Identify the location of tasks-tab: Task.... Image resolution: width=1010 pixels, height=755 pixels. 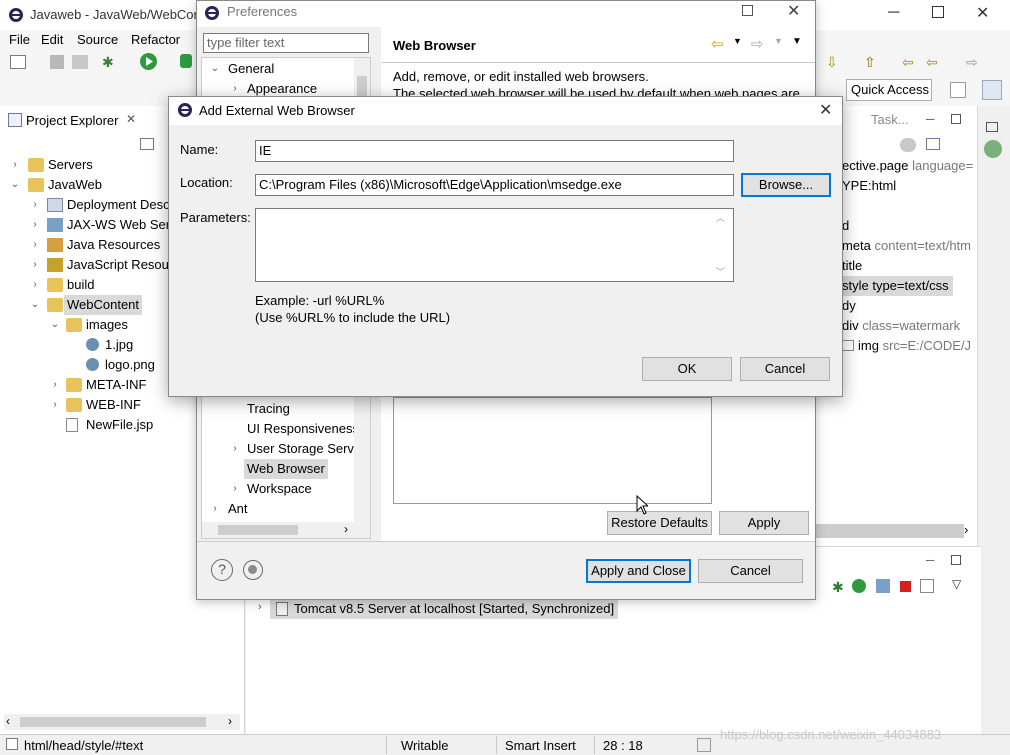
(890, 119).